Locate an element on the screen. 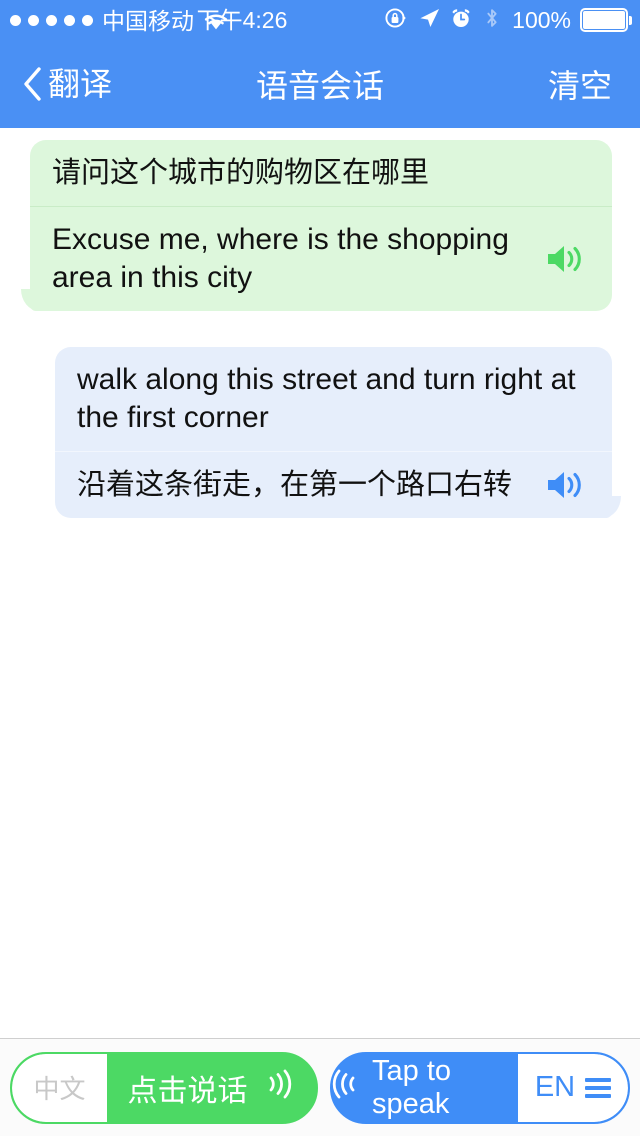 Image resolution: width=640 pixels, height=1136 pixels. message-translation-row: 沿着这条街走，在第一个路口右转 is located at coordinates (333, 485).